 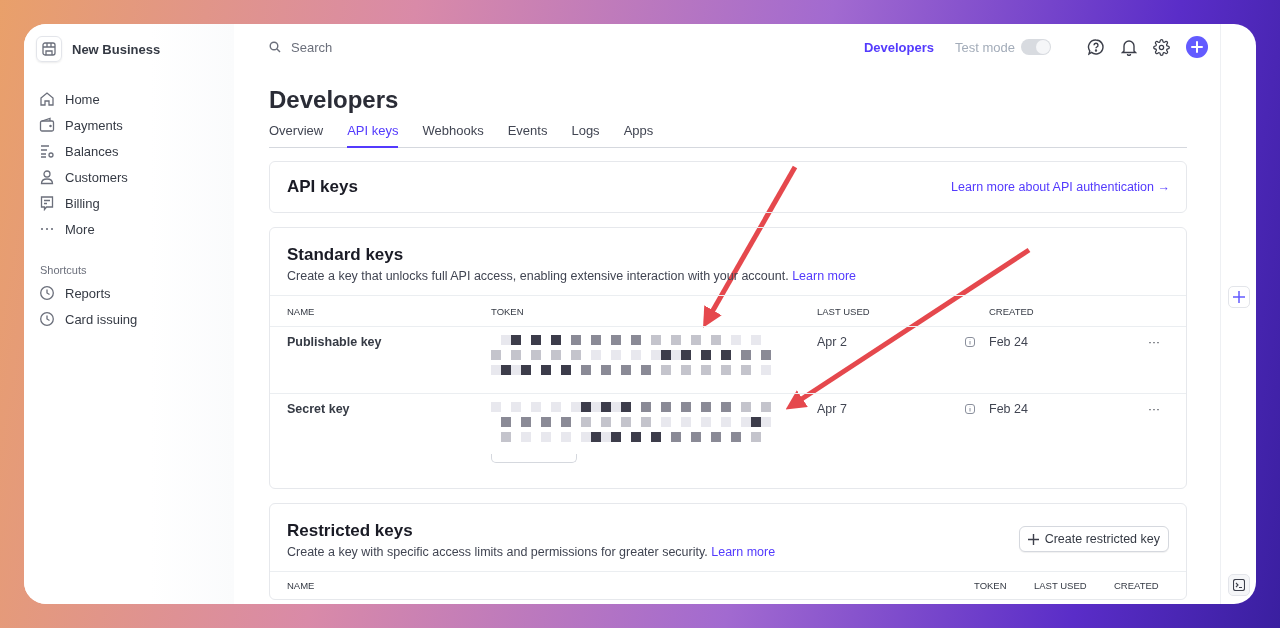 I want to click on tab: Apps, so click(x=638, y=135).